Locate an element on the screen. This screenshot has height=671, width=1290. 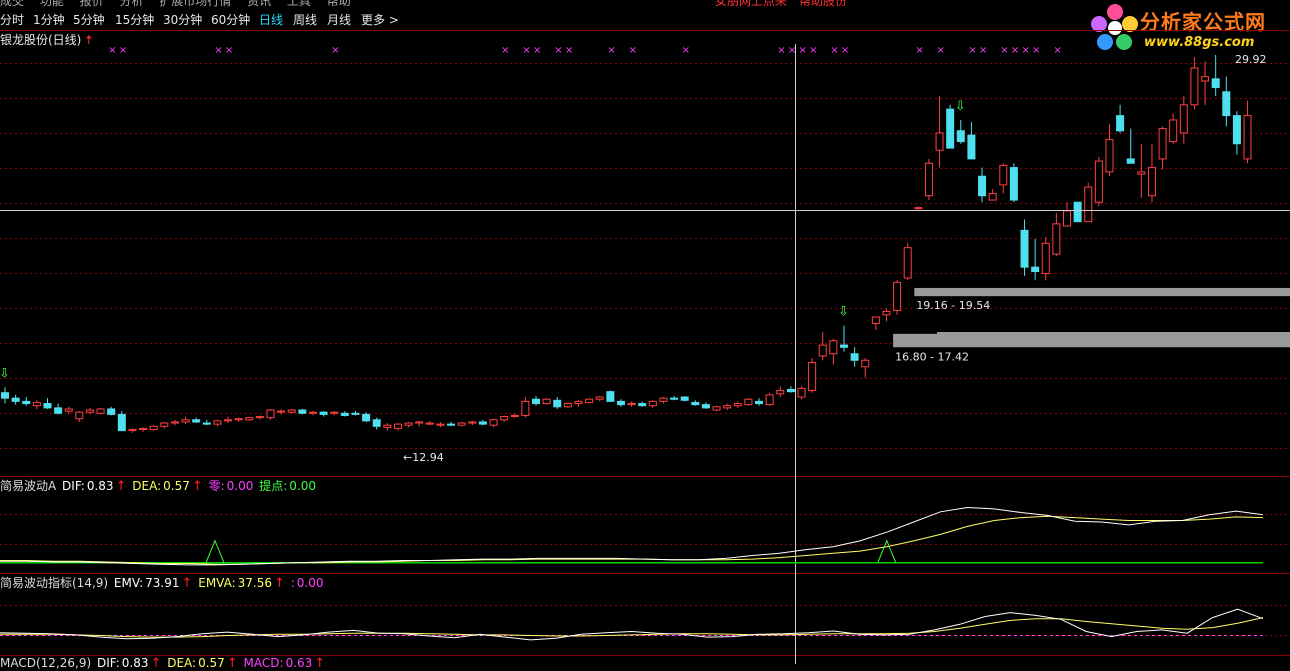
signal-cross-17: × is located at coordinates (834, 50).